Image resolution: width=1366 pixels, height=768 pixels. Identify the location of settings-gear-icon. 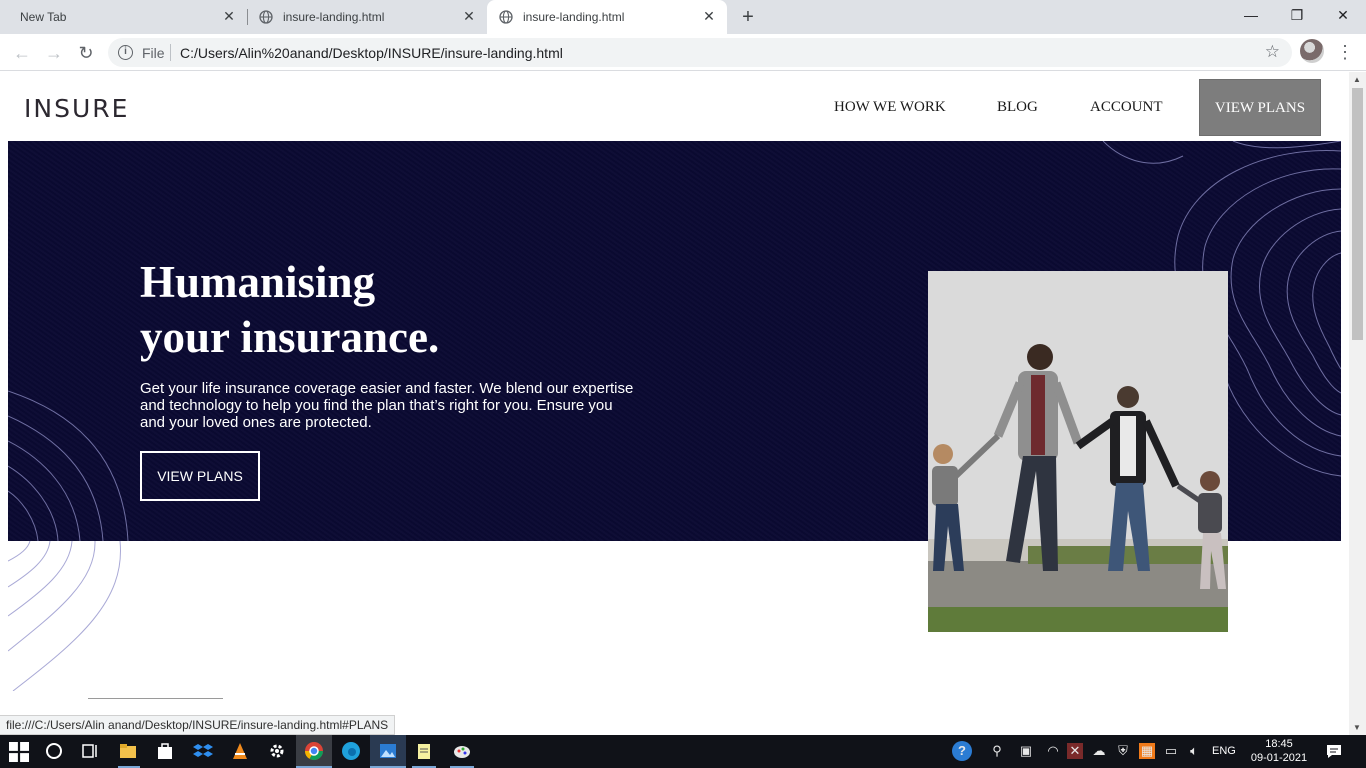
(277, 751).